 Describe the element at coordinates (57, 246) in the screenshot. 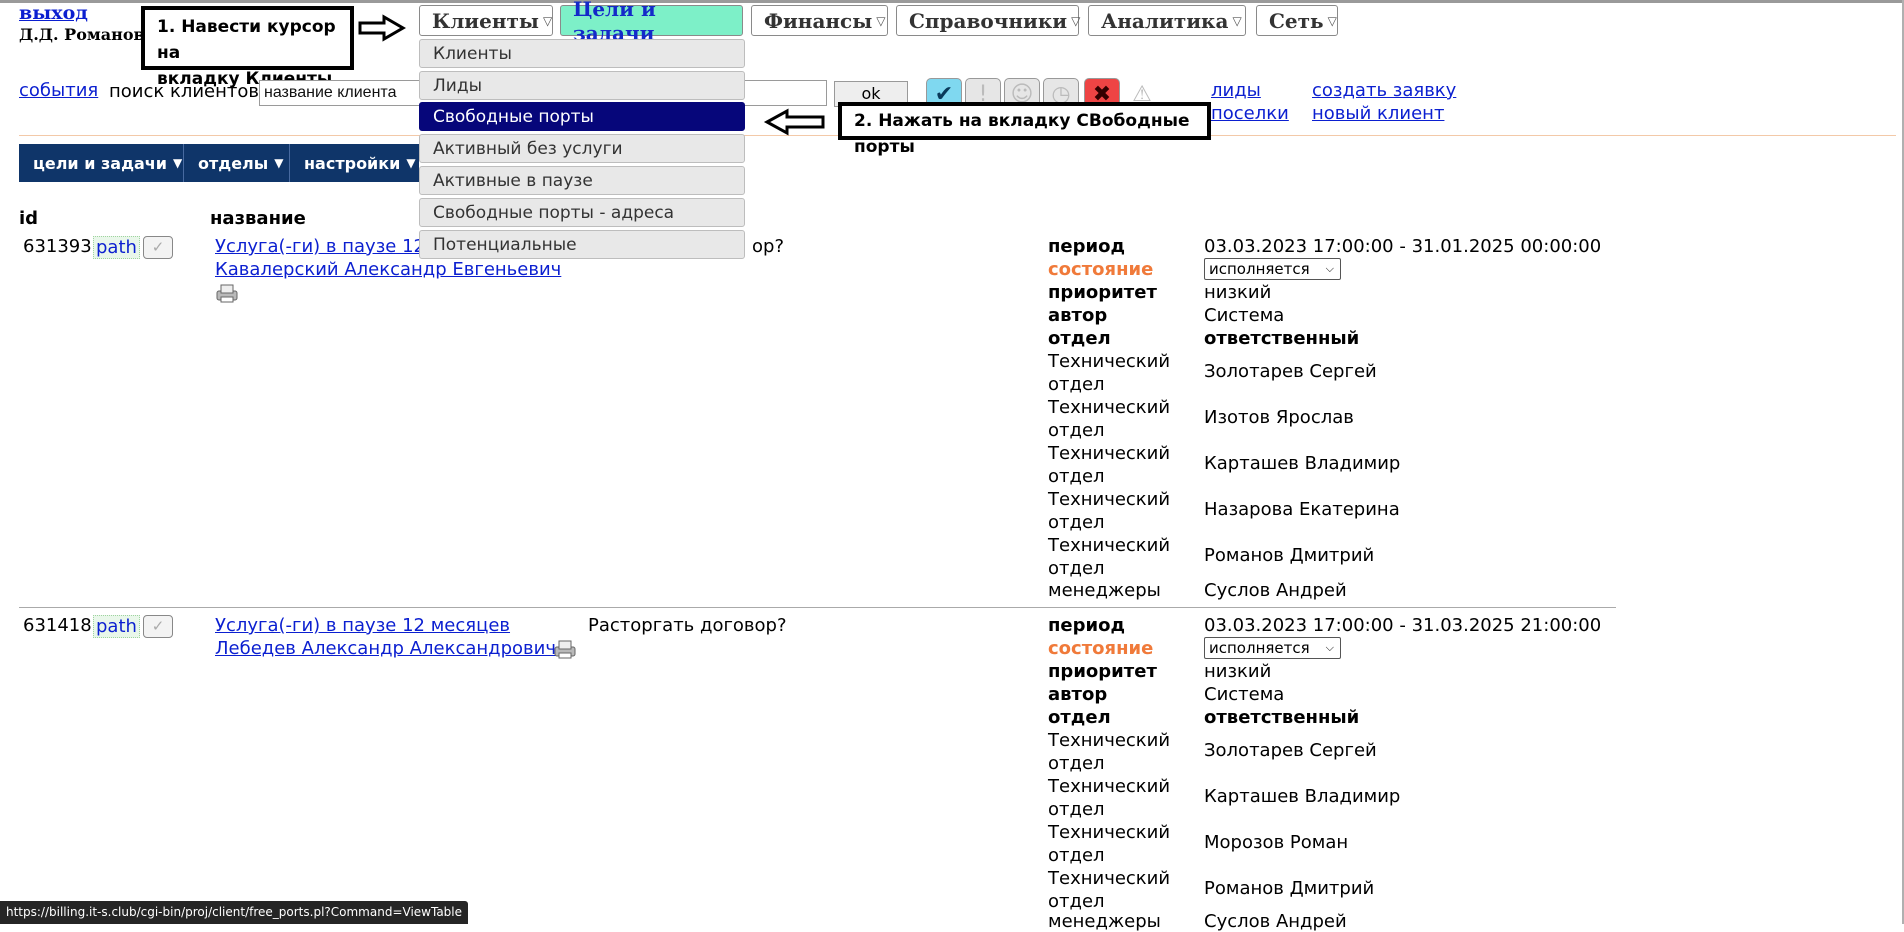

I see `table-row-id: 631393` at that location.